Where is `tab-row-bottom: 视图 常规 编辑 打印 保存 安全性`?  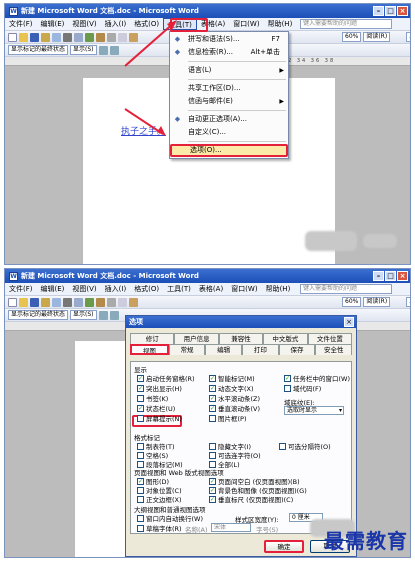 tab-row-bottom: 视图 常规 编辑 打印 保存 安全性 is located at coordinates (241, 349).